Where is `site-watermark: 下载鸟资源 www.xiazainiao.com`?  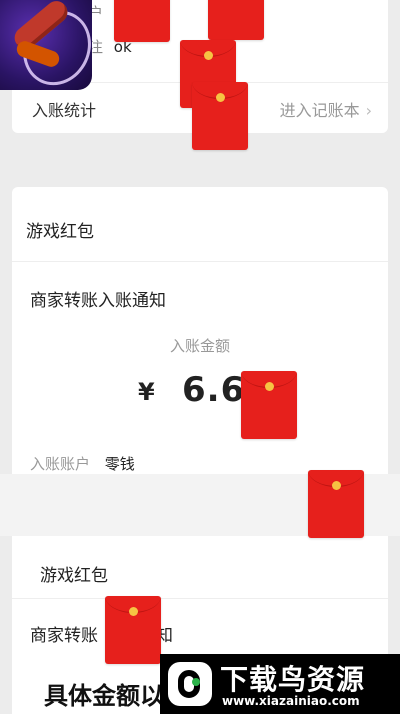
site-watermark: 下载鸟资源 www.xiazainiao.com is located at coordinates (280, 684).